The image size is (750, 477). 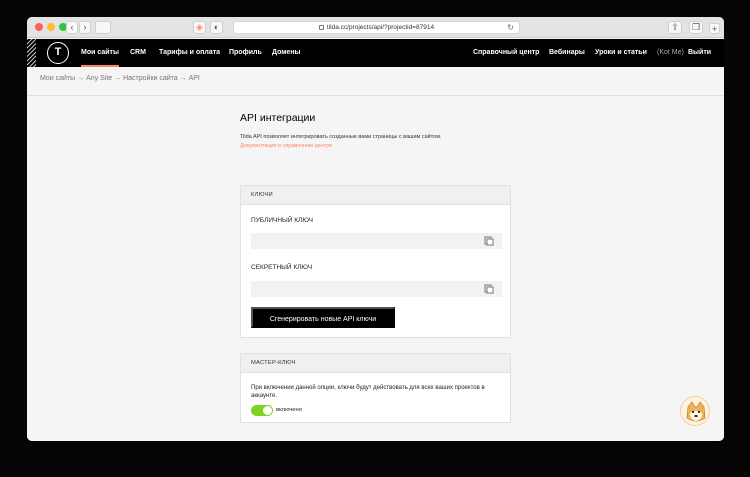 I want to click on master-key-header: МАСТЕР-КЛЮЧ, so click(x=375, y=363).